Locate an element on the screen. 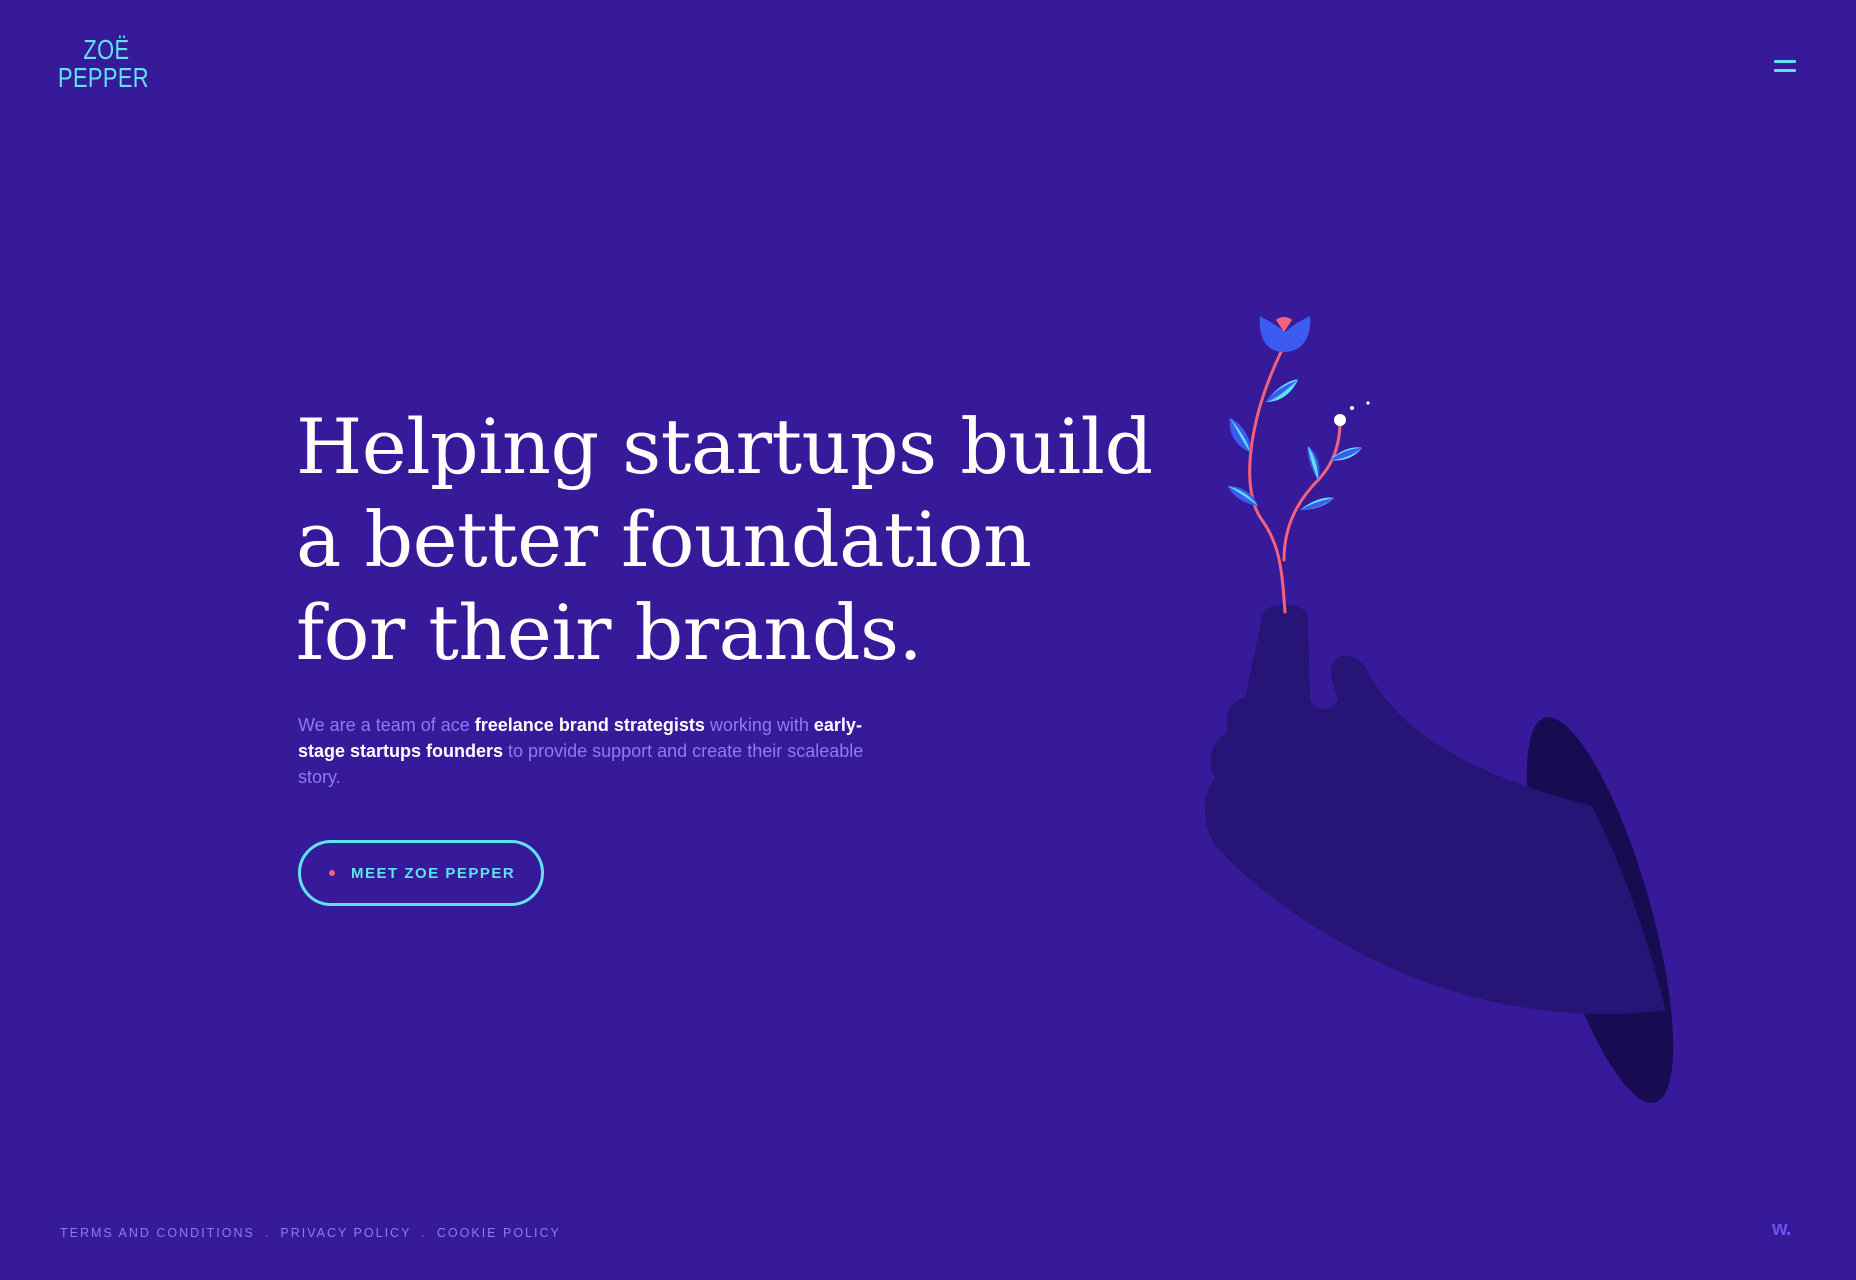  logo-line-2: PEPPER is located at coordinates (103, 77).